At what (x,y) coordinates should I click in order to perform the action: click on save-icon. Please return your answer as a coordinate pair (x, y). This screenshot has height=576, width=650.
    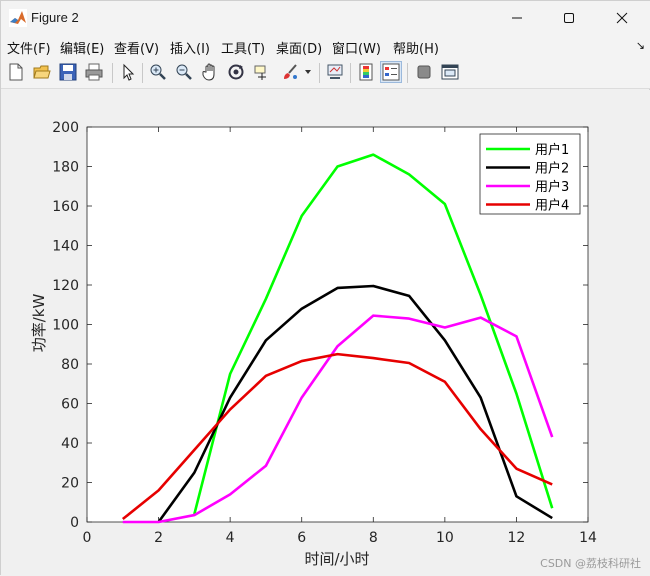
    Looking at the image, I should click on (68, 72).